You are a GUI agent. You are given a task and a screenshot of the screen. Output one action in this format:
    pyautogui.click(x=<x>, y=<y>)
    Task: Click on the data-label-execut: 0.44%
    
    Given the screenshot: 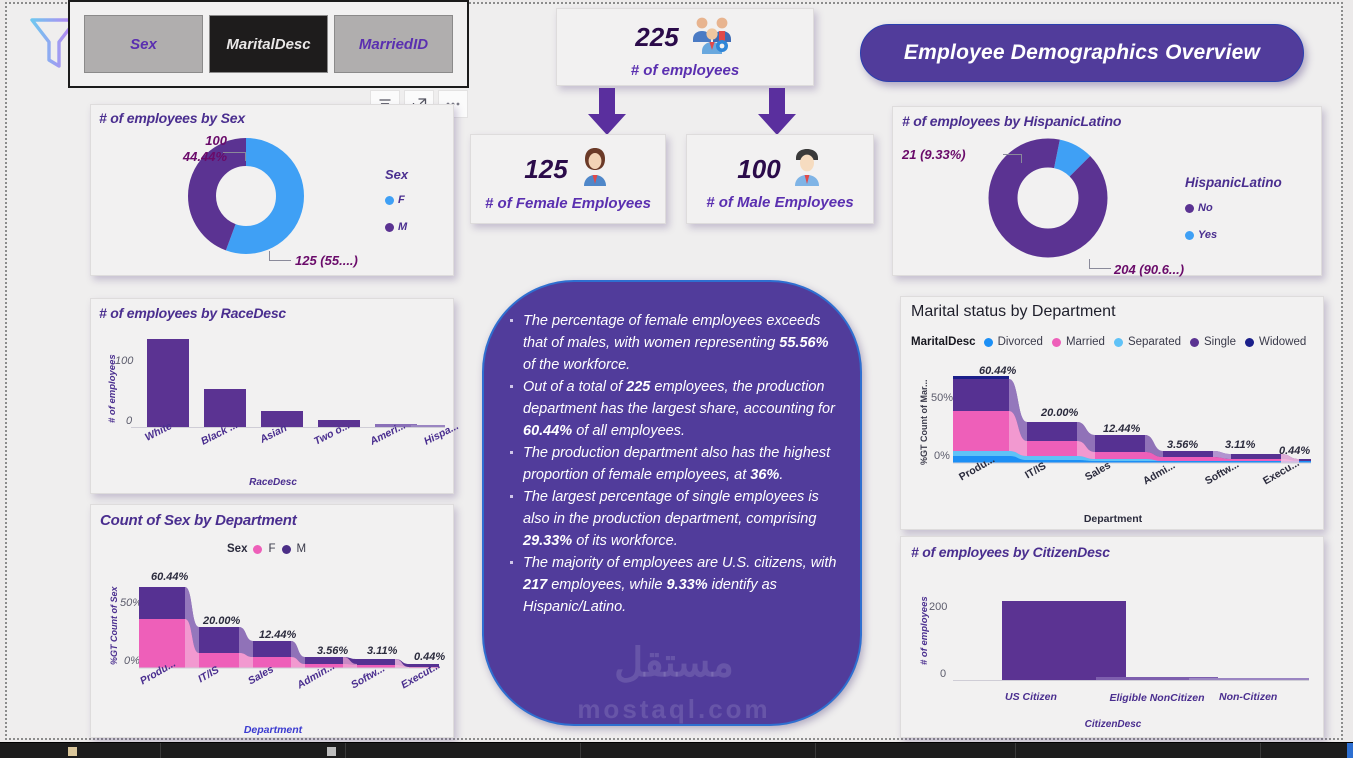 What is the action you would take?
    pyautogui.click(x=430, y=657)
    